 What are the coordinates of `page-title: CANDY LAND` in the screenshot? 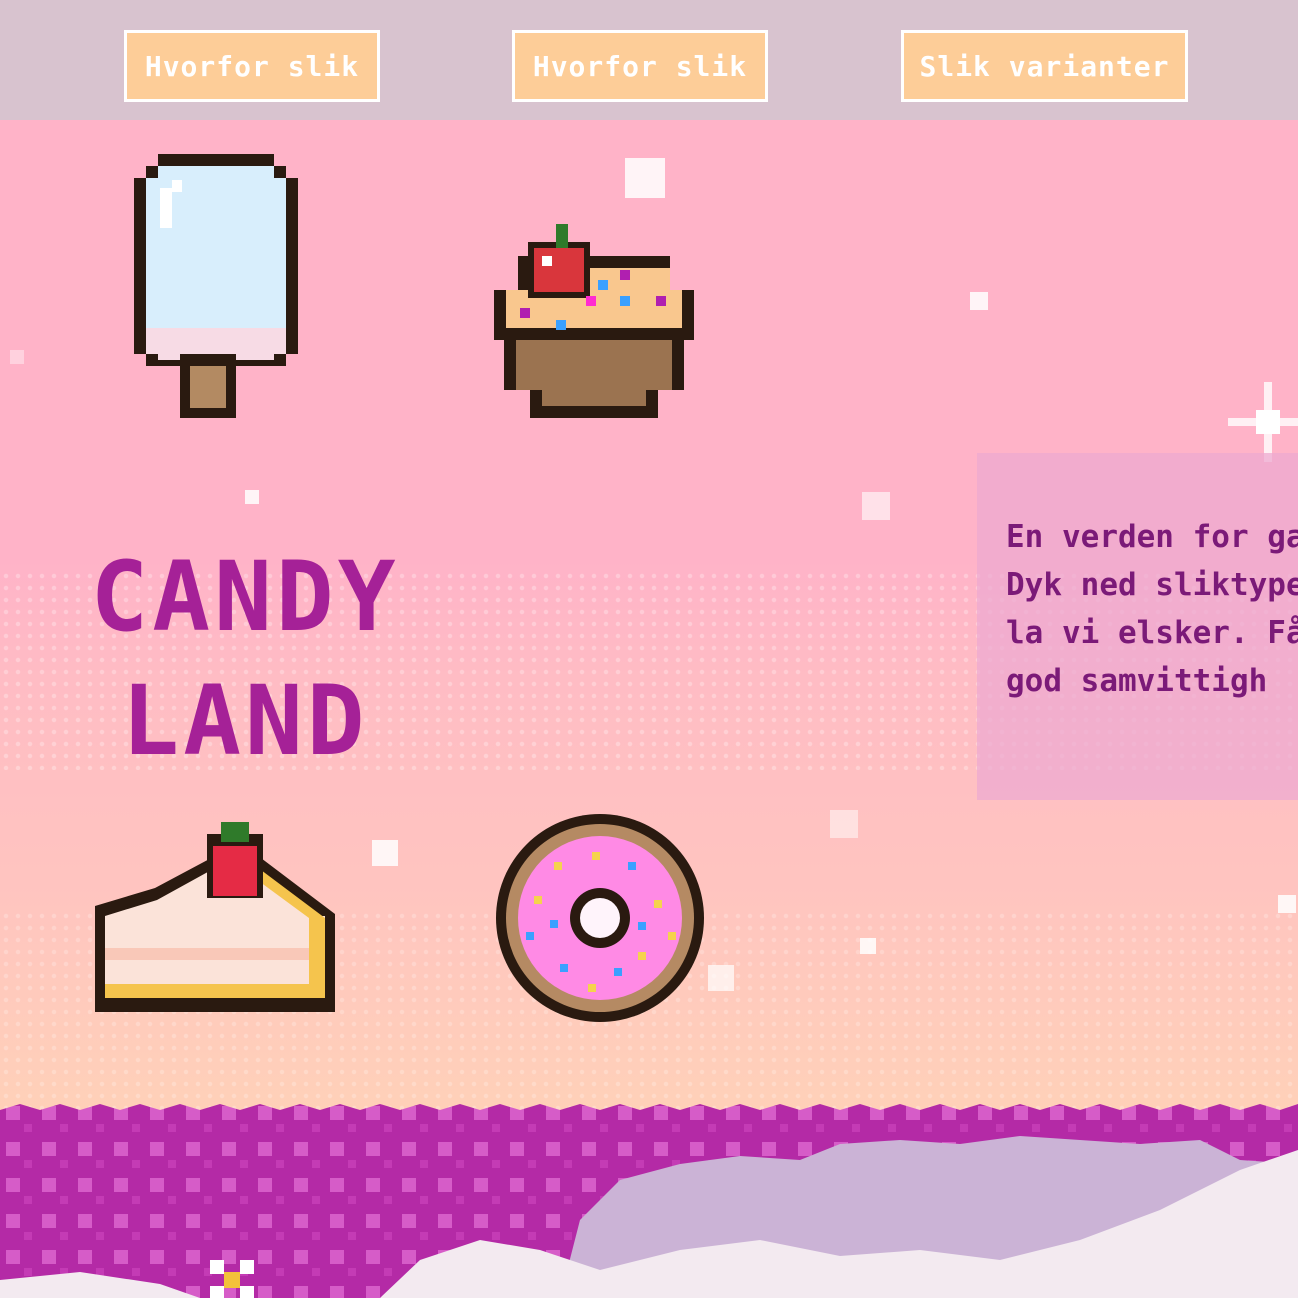 It's located at (245, 659).